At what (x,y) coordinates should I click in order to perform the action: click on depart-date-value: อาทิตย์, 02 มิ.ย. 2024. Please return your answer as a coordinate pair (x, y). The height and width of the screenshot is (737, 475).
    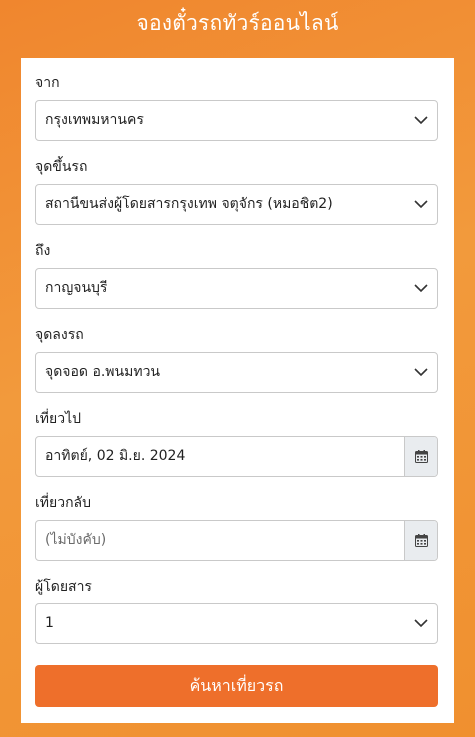
    Looking at the image, I should click on (115, 456).